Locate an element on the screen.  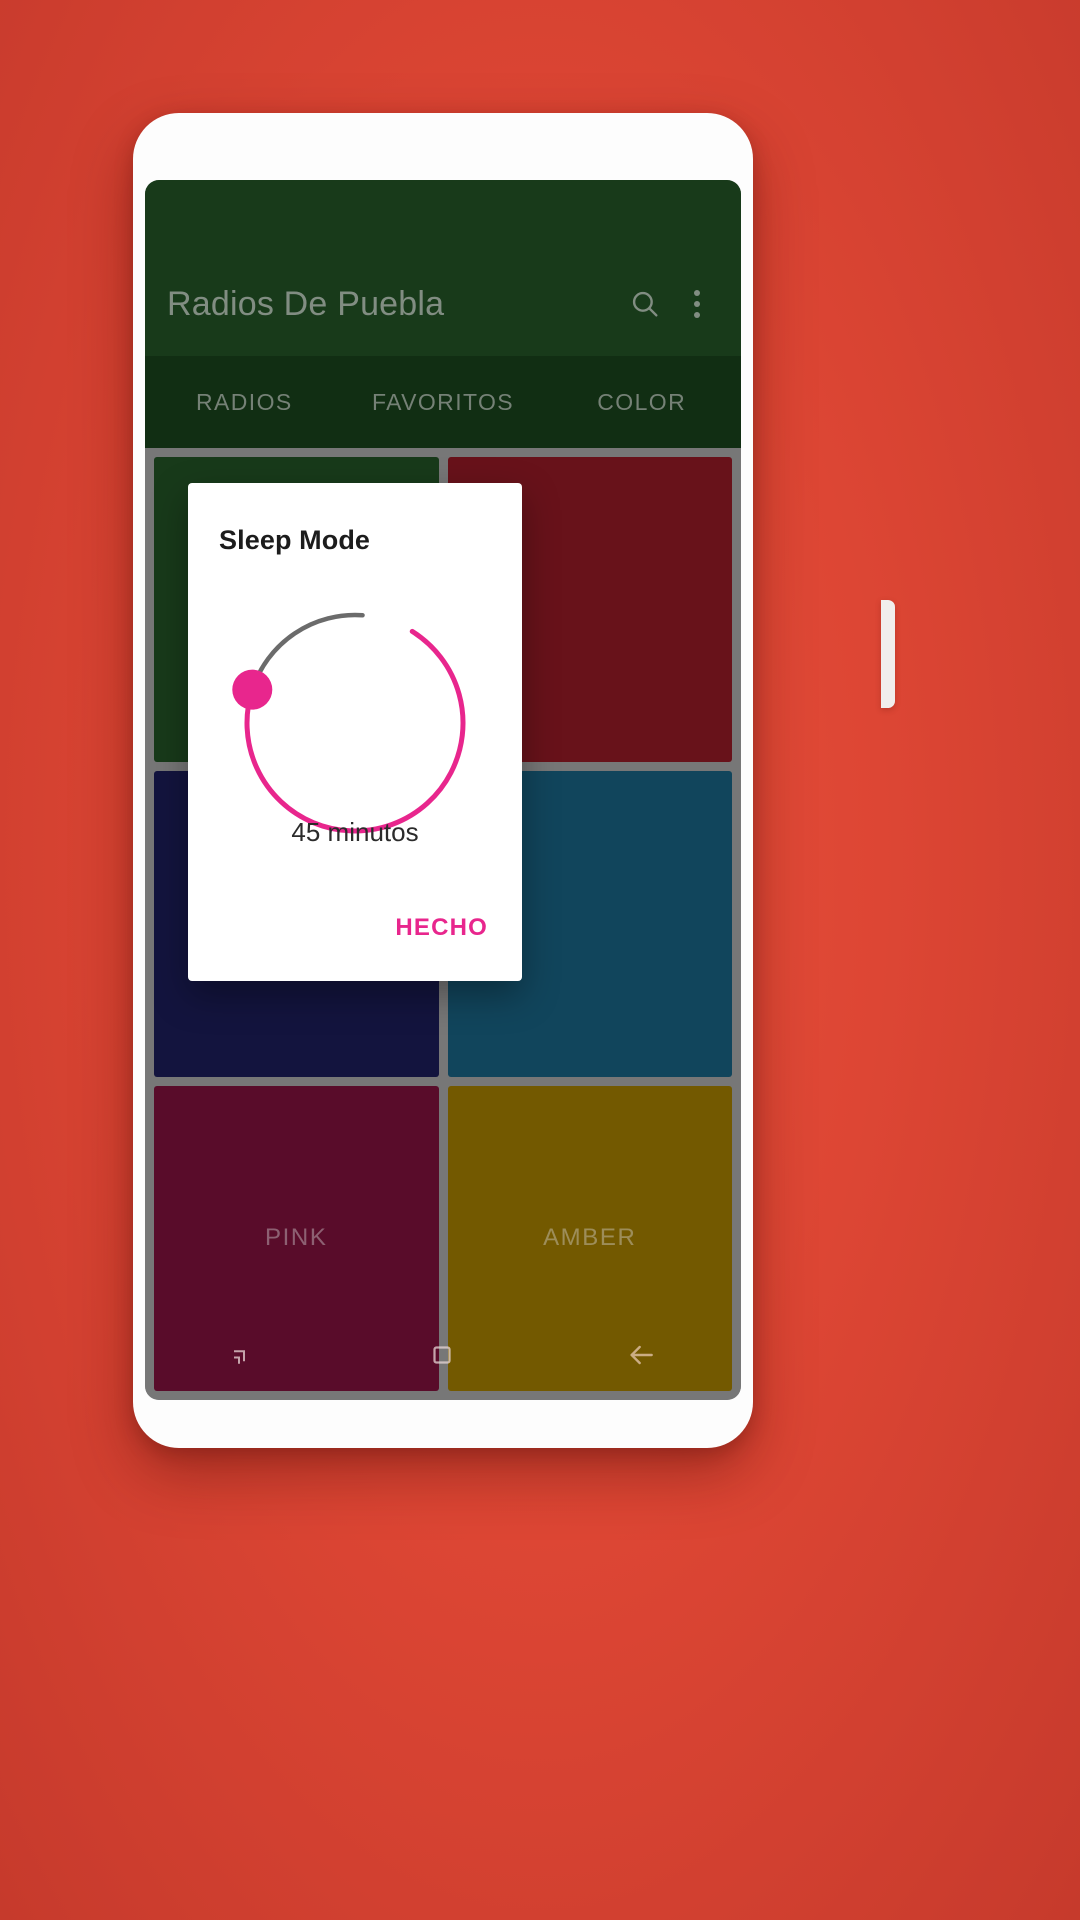
dialog-title: Sleep Mode is located at coordinates (295, 540).